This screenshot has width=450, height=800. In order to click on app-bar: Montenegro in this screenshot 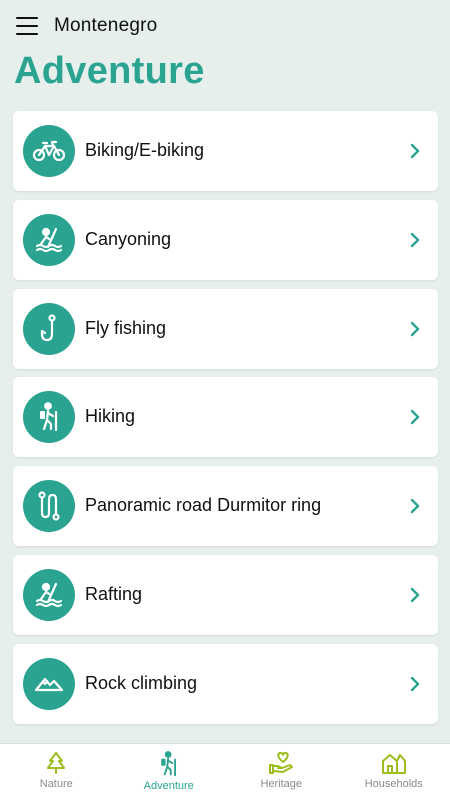, I will do `click(225, 26)`.